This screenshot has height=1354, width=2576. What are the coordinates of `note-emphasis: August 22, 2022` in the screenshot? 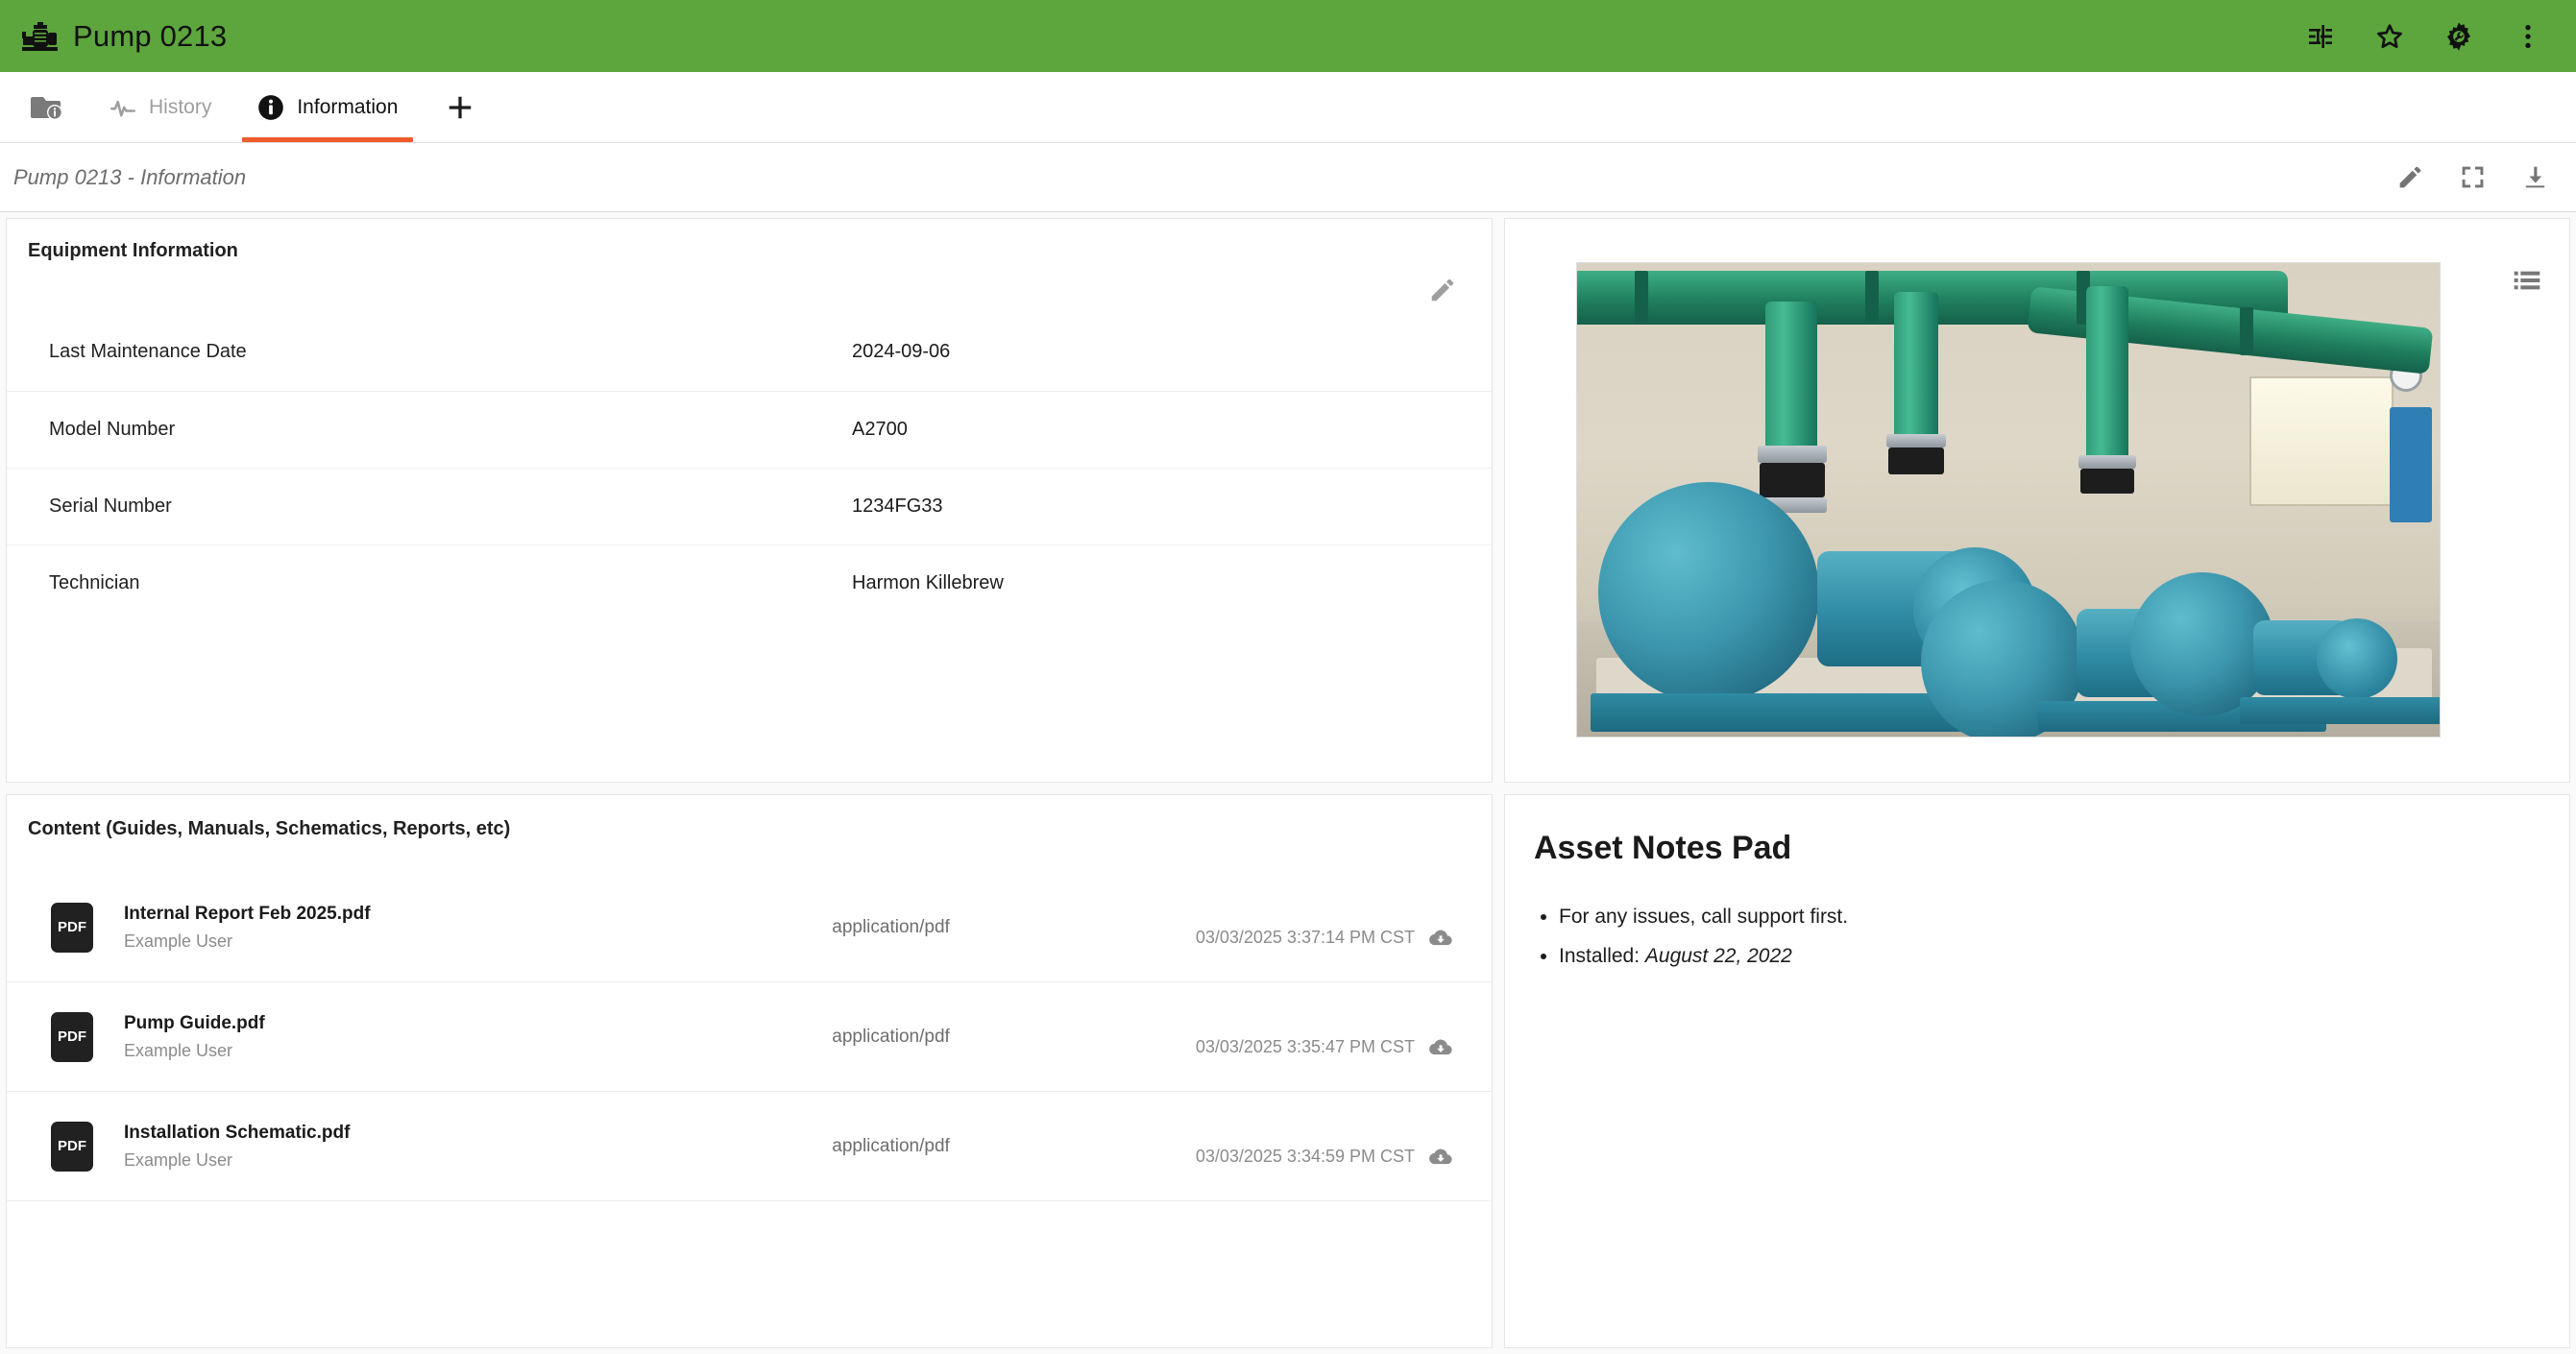 It's located at (1718, 956).